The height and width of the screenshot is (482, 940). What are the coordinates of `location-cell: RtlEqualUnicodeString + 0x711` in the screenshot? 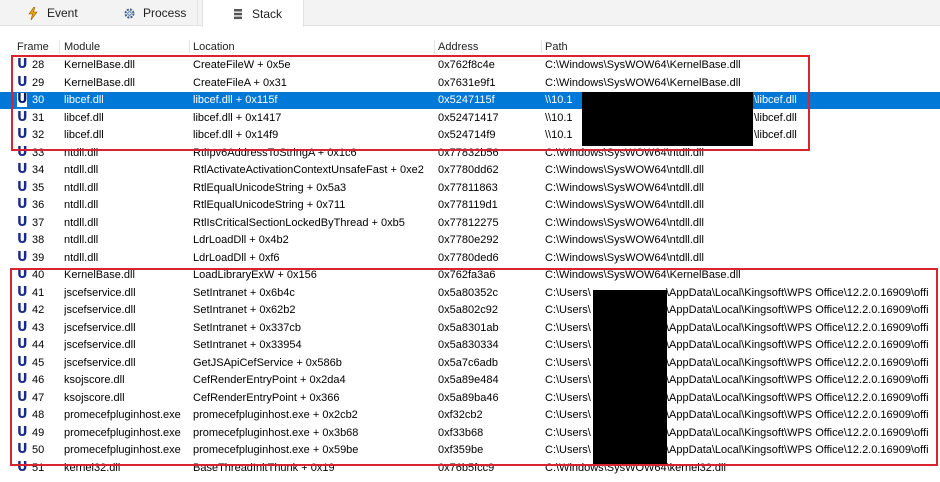 It's located at (269, 205).